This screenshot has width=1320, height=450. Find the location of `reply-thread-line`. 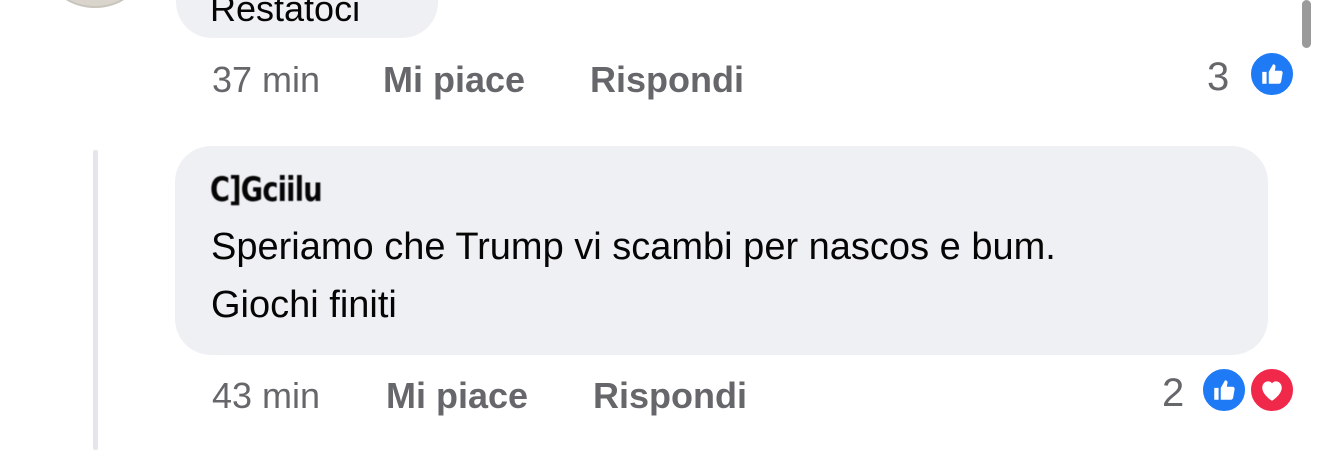

reply-thread-line is located at coordinates (95, 300).